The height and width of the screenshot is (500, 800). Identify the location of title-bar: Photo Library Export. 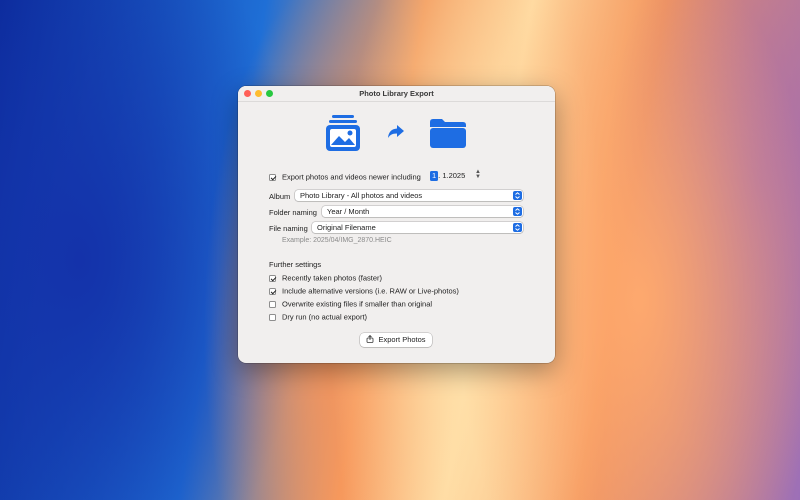
(396, 94).